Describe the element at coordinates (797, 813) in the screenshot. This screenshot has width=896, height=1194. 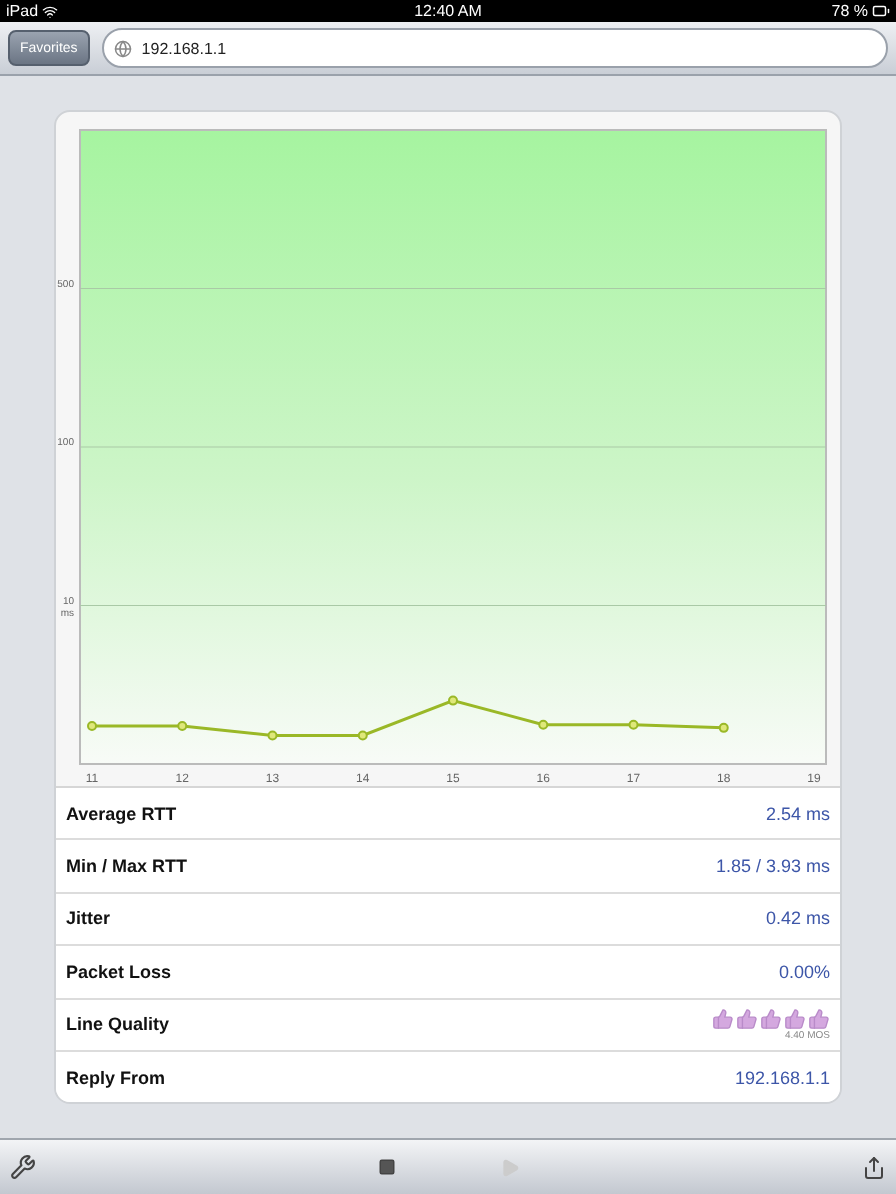
I see `stat-value: 2.54 ms` at that location.